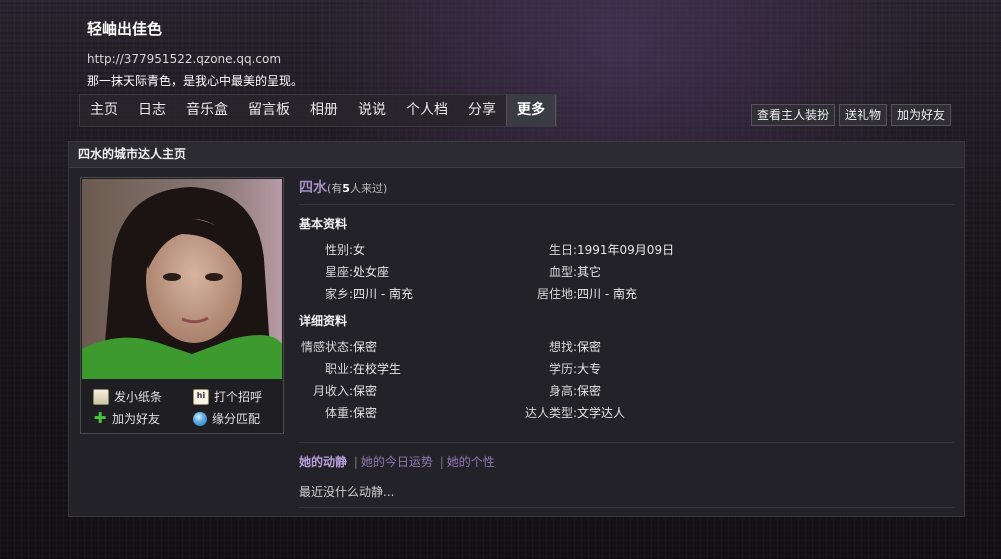 The height and width of the screenshot is (559, 1001). I want to click on main-nav: 主页 日志 音乐盒 留言板 相册 说说 个人档 分享 更多, so click(318, 110).